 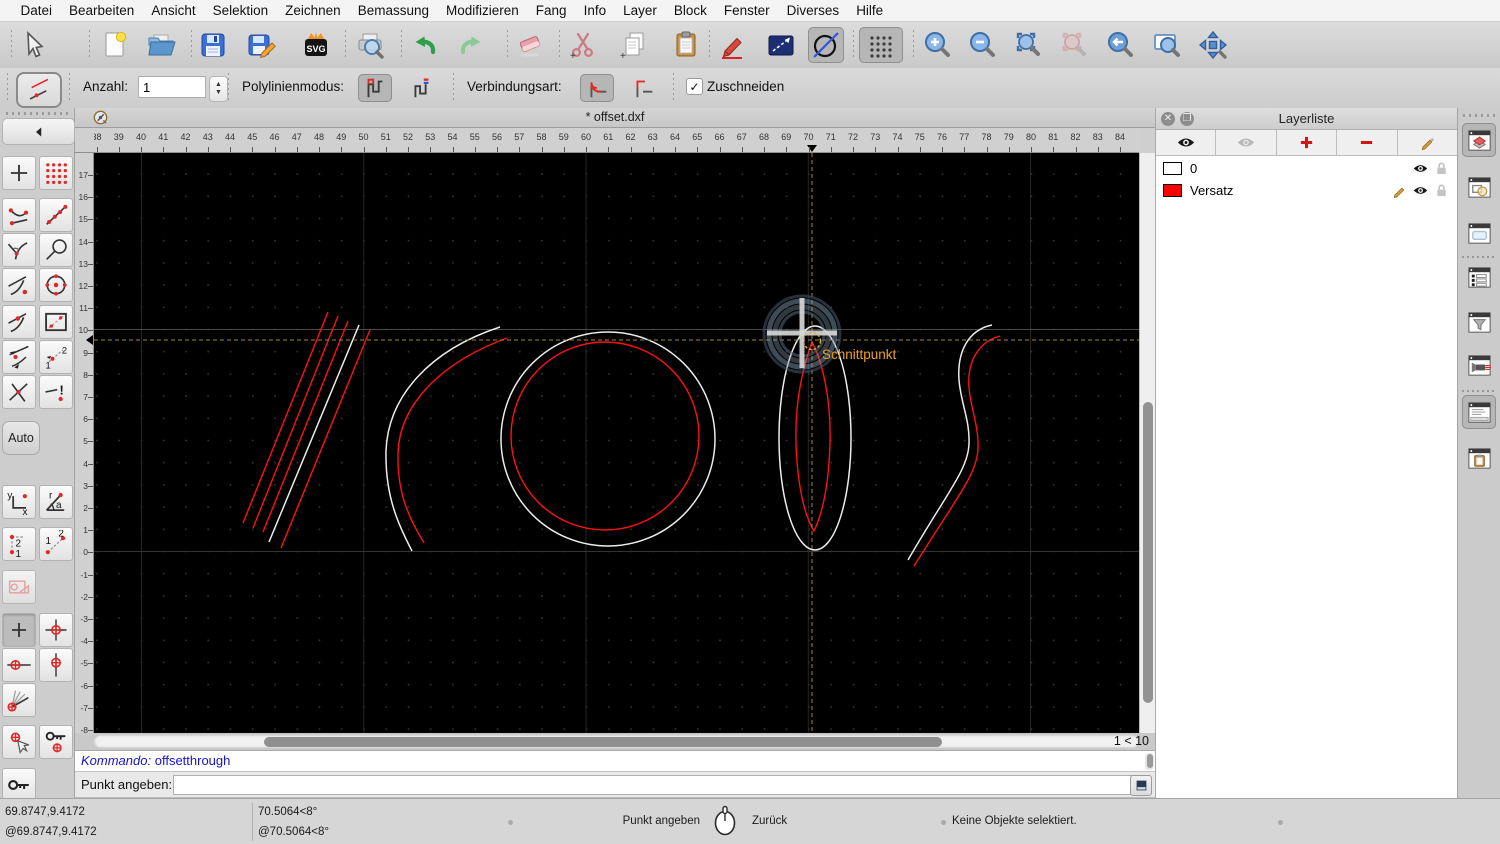 I want to click on property-editor-panel-toggle, so click(x=1479, y=277).